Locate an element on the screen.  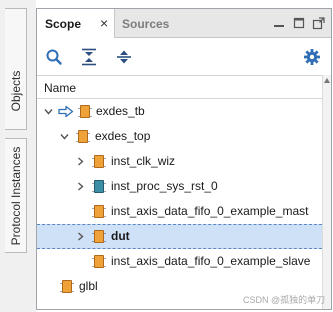
tree-row-label: glbl is located at coordinates (88, 286).